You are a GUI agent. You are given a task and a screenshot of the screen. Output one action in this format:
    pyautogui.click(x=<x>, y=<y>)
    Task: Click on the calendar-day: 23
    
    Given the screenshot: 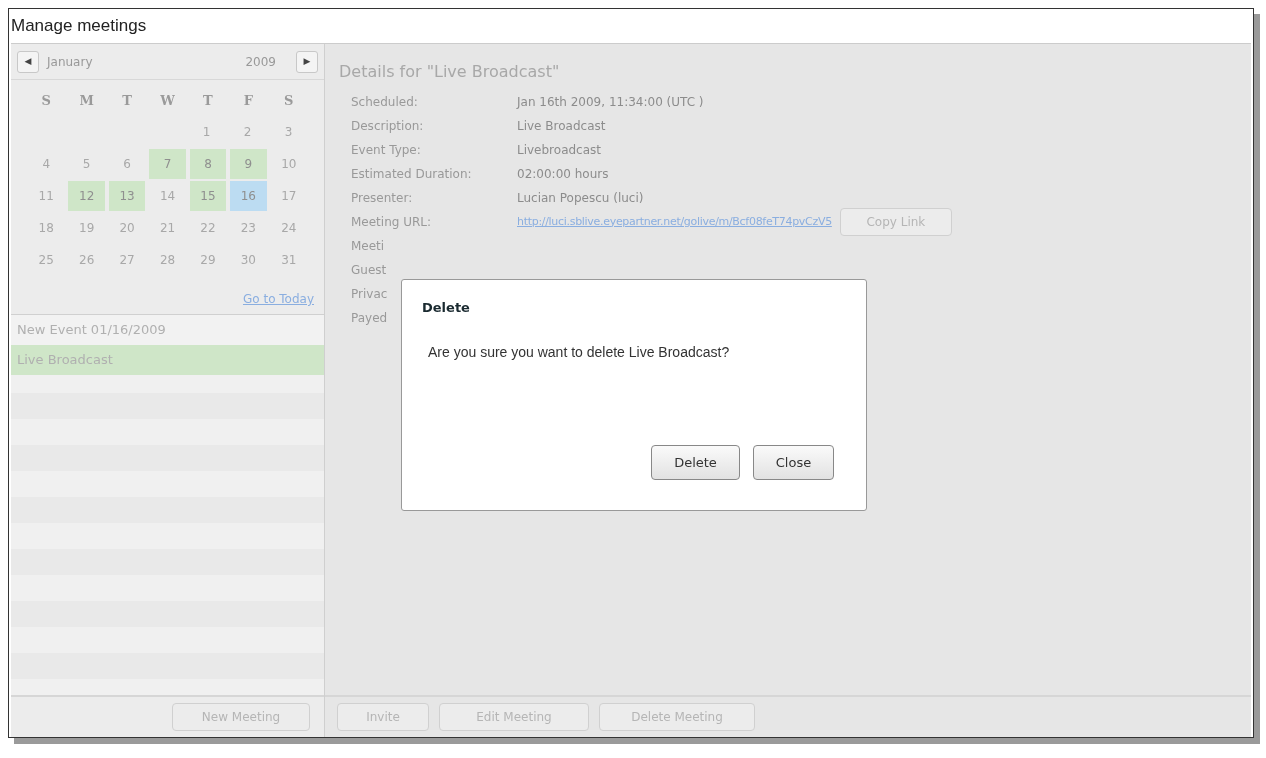 What is the action you would take?
    pyautogui.click(x=248, y=228)
    